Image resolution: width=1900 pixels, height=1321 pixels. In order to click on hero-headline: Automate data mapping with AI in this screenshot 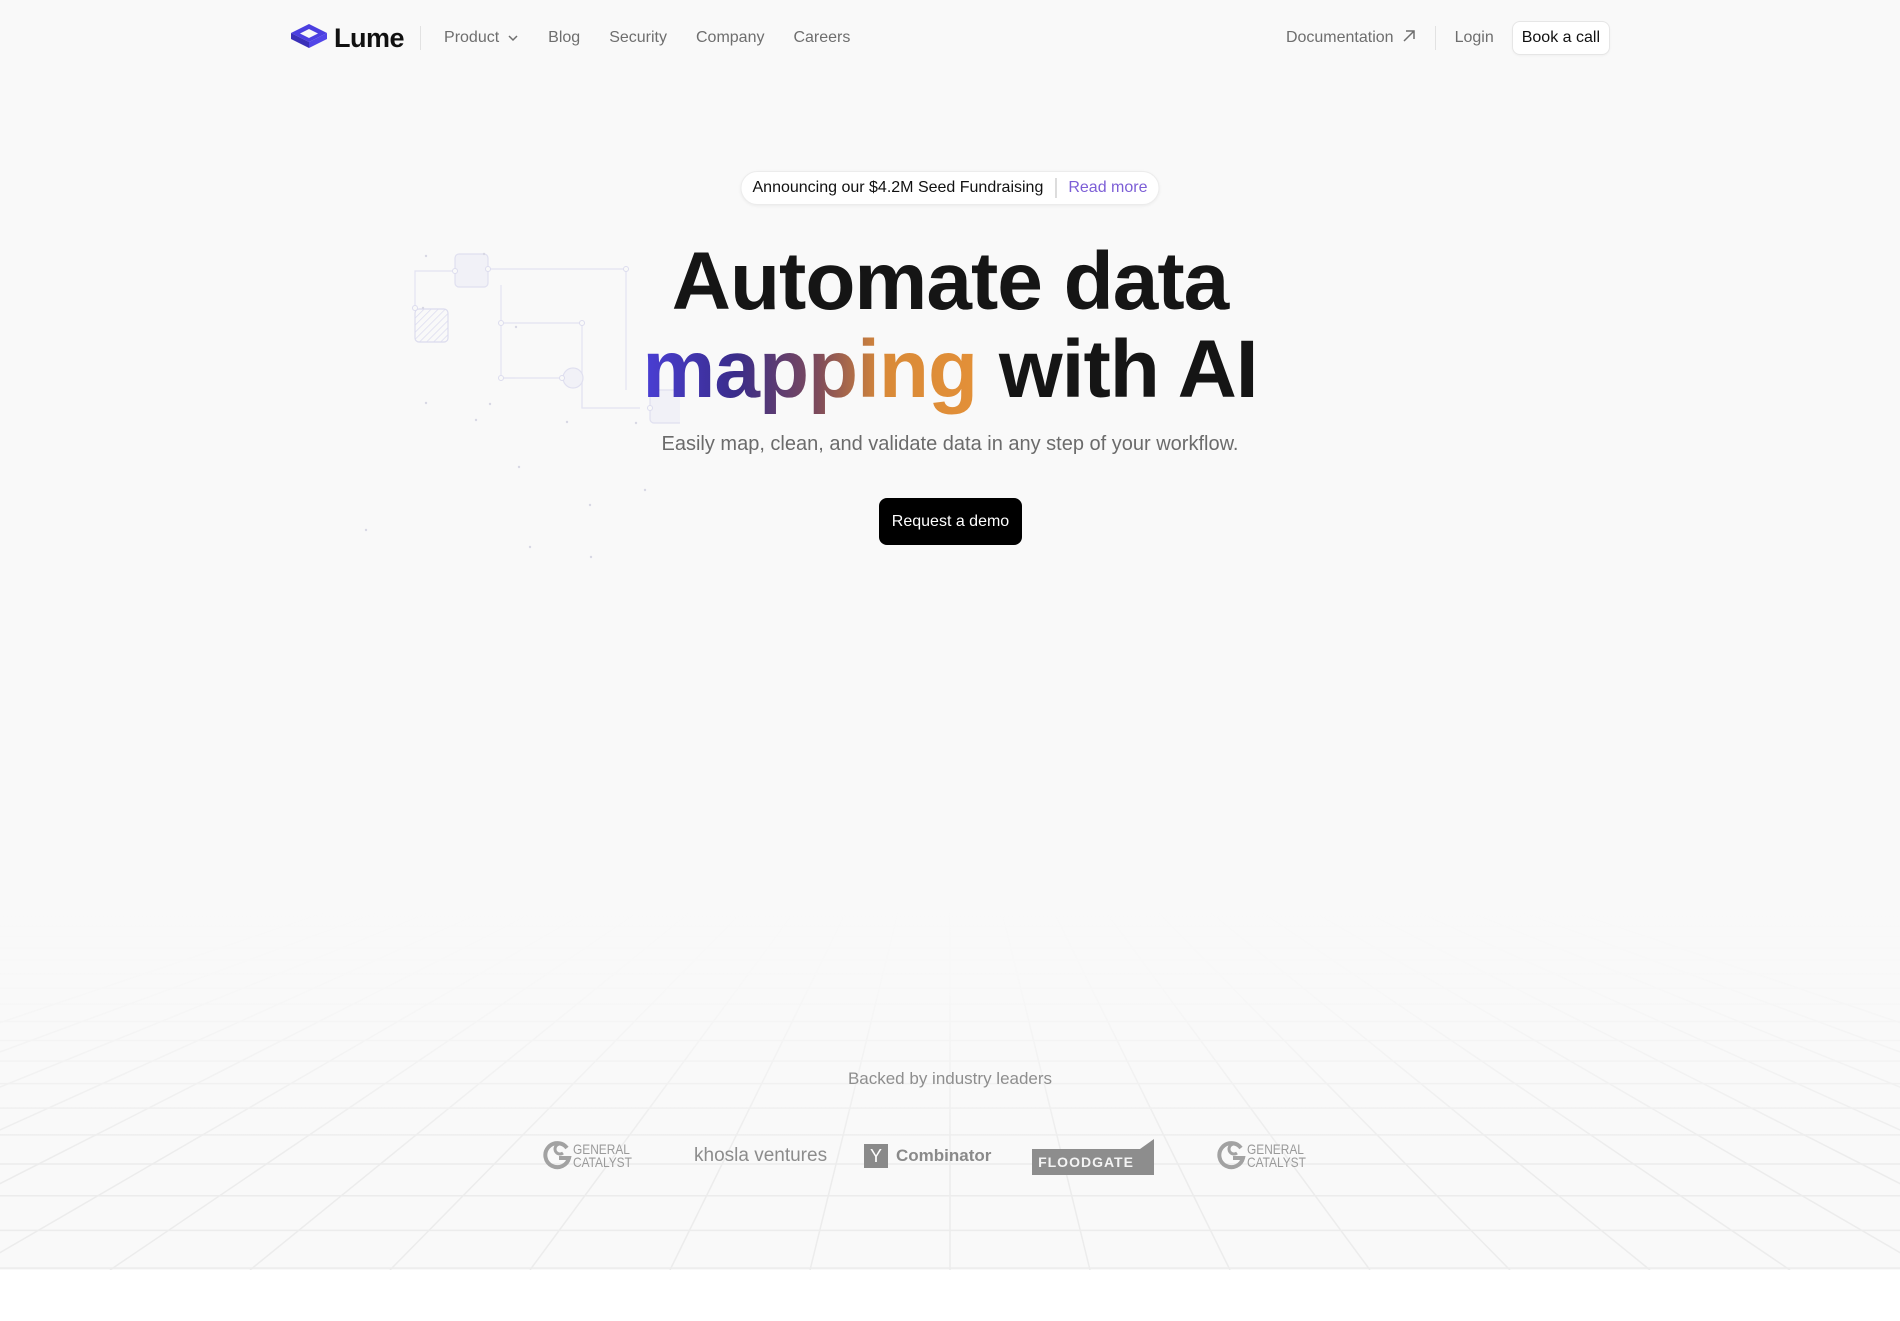, I will do `click(950, 326)`.